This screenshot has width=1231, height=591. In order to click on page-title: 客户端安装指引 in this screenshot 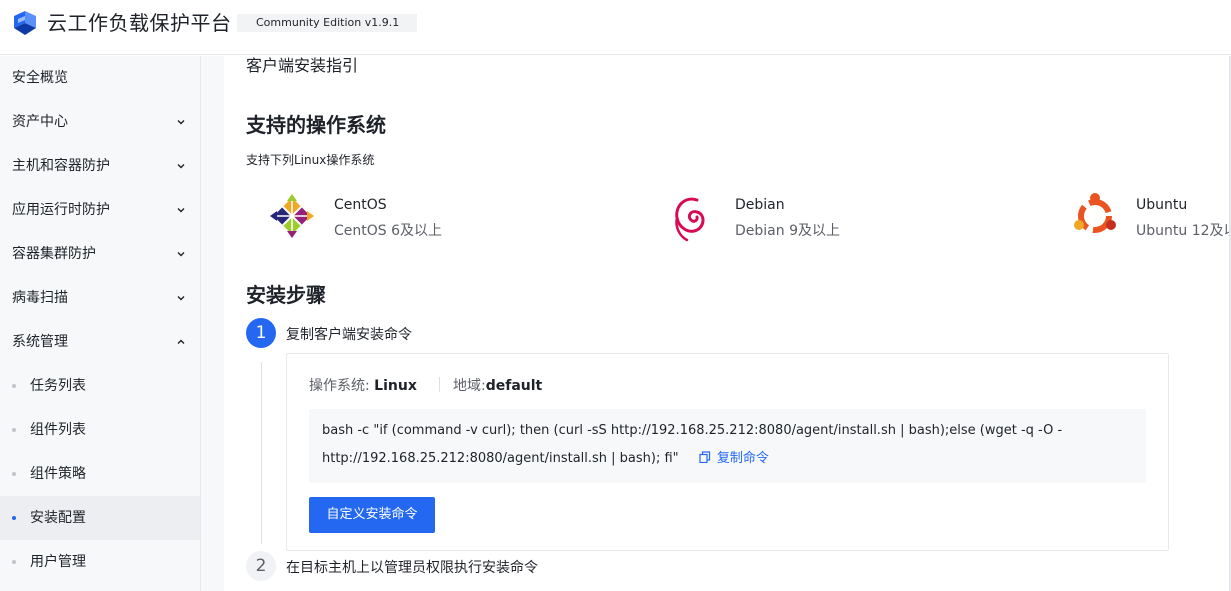, I will do `click(302, 65)`.